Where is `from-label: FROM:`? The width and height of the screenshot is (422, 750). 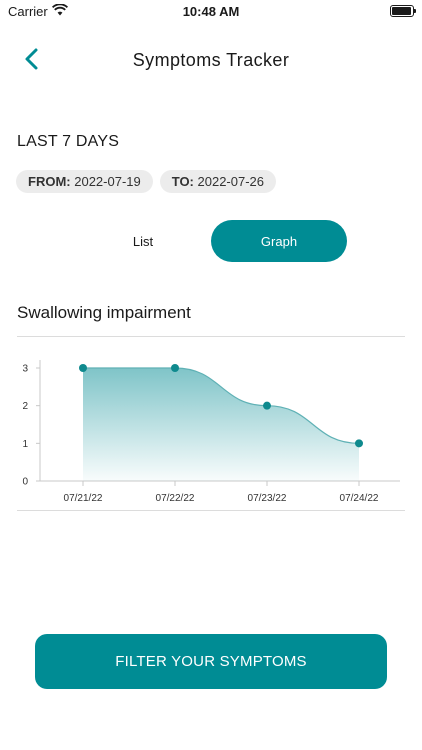 from-label: FROM: is located at coordinates (49, 181).